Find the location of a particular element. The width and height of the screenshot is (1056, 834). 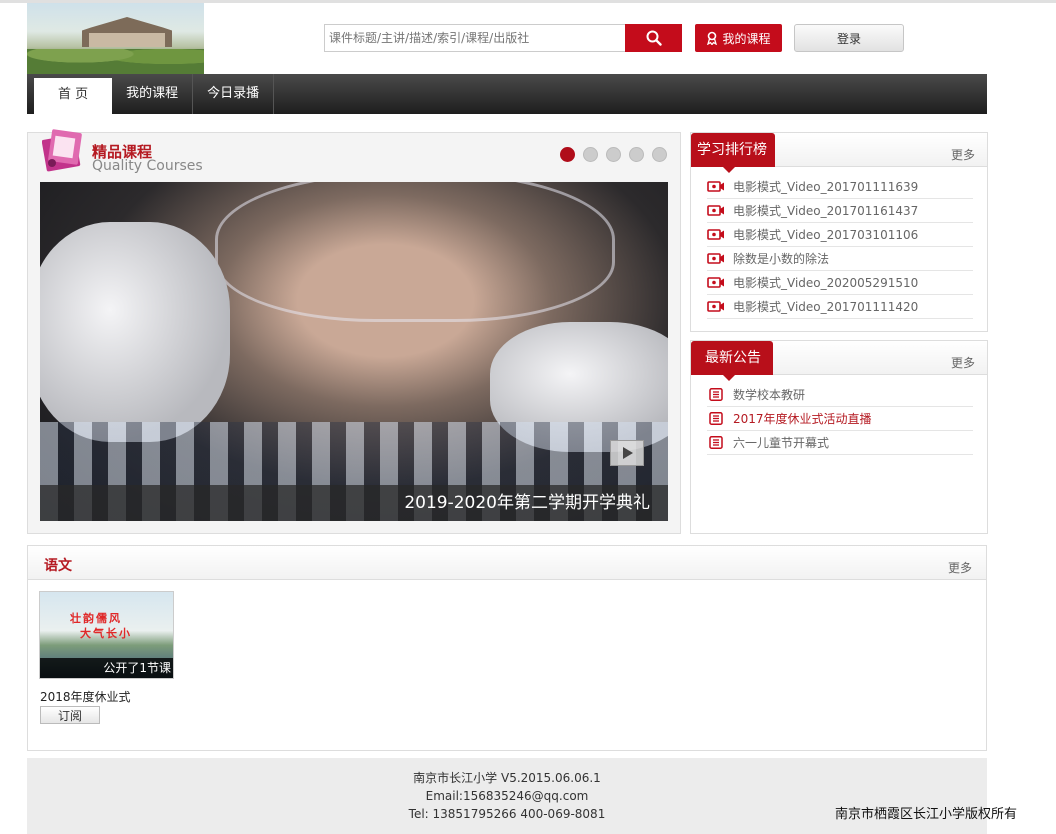

course-thumbnail: 壮韵儒风 大气长小 公开了1节课 is located at coordinates (106, 635).